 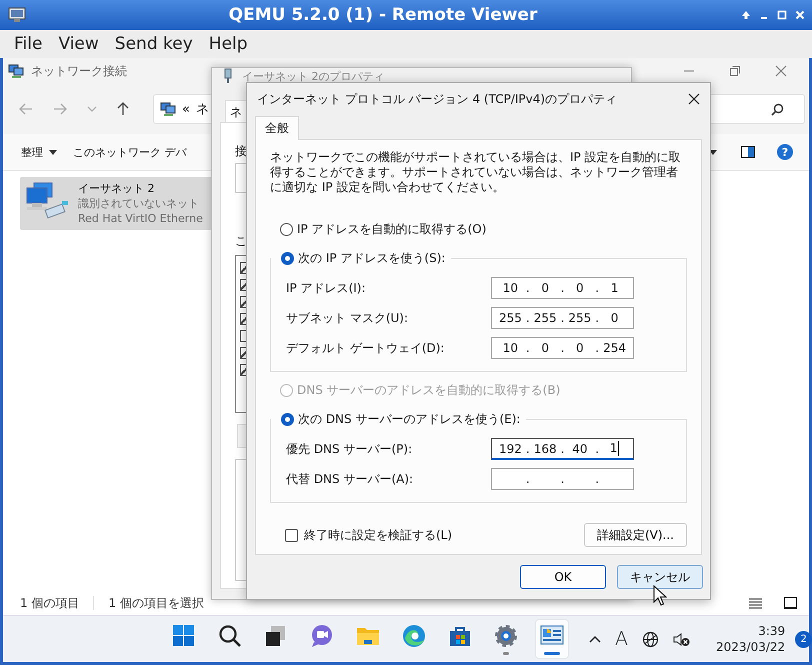 I want to click on adapter-device: Red Hat VirtIO Etherne, so click(x=140, y=218).